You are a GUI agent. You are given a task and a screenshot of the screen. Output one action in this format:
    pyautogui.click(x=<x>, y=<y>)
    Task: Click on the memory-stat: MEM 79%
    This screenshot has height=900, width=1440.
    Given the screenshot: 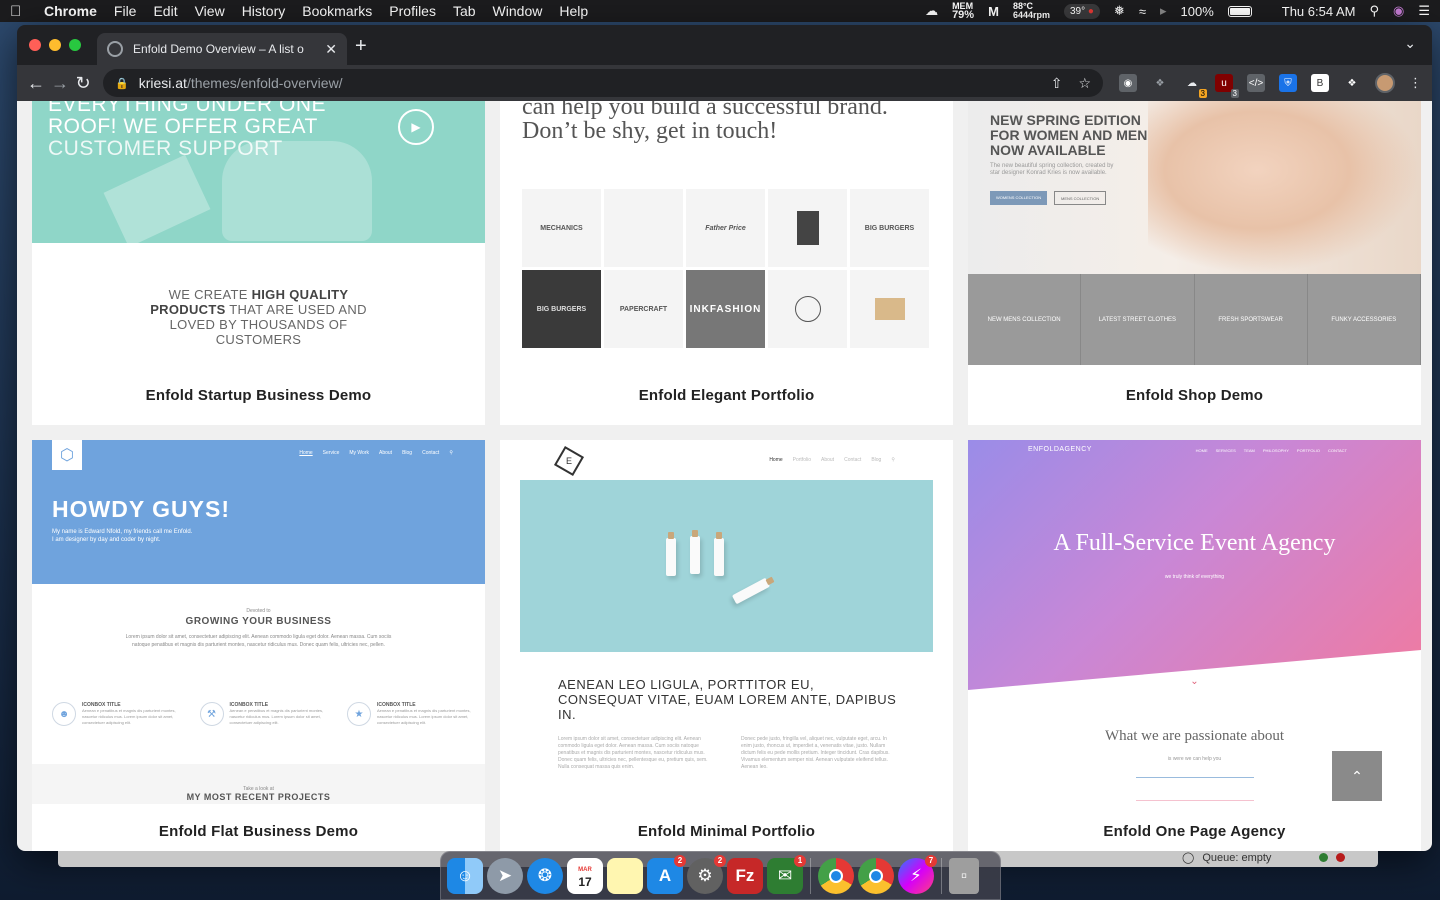 What is the action you would take?
    pyautogui.click(x=963, y=11)
    